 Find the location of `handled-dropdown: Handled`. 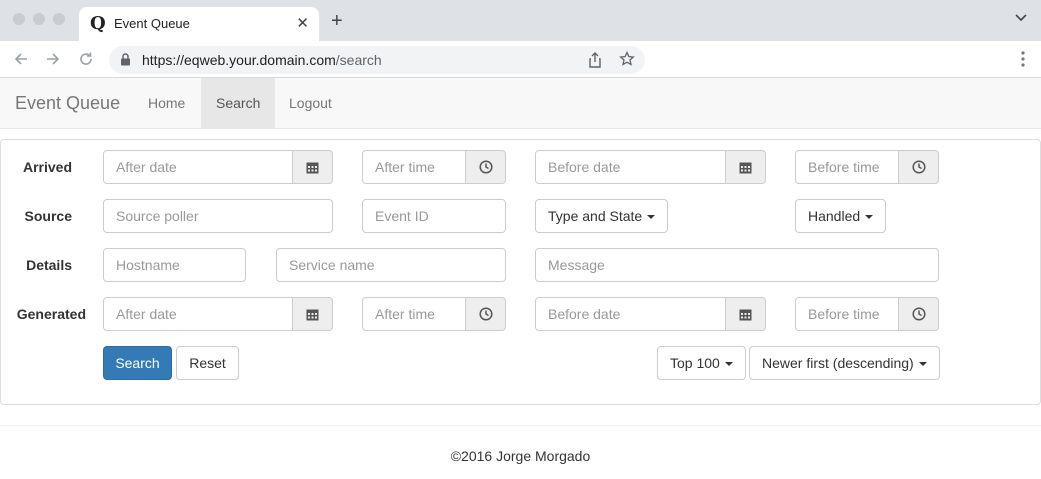

handled-dropdown: Handled is located at coordinates (841, 216).